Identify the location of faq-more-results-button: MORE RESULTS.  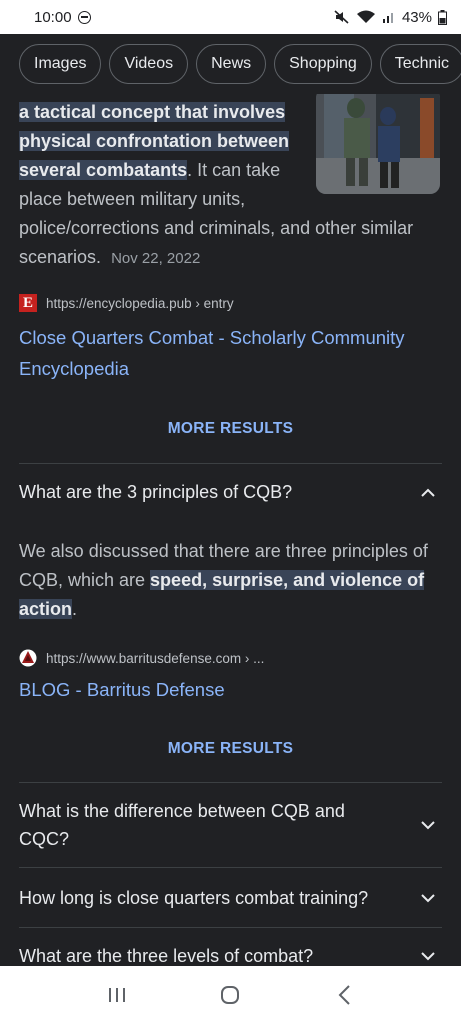
(230, 749).